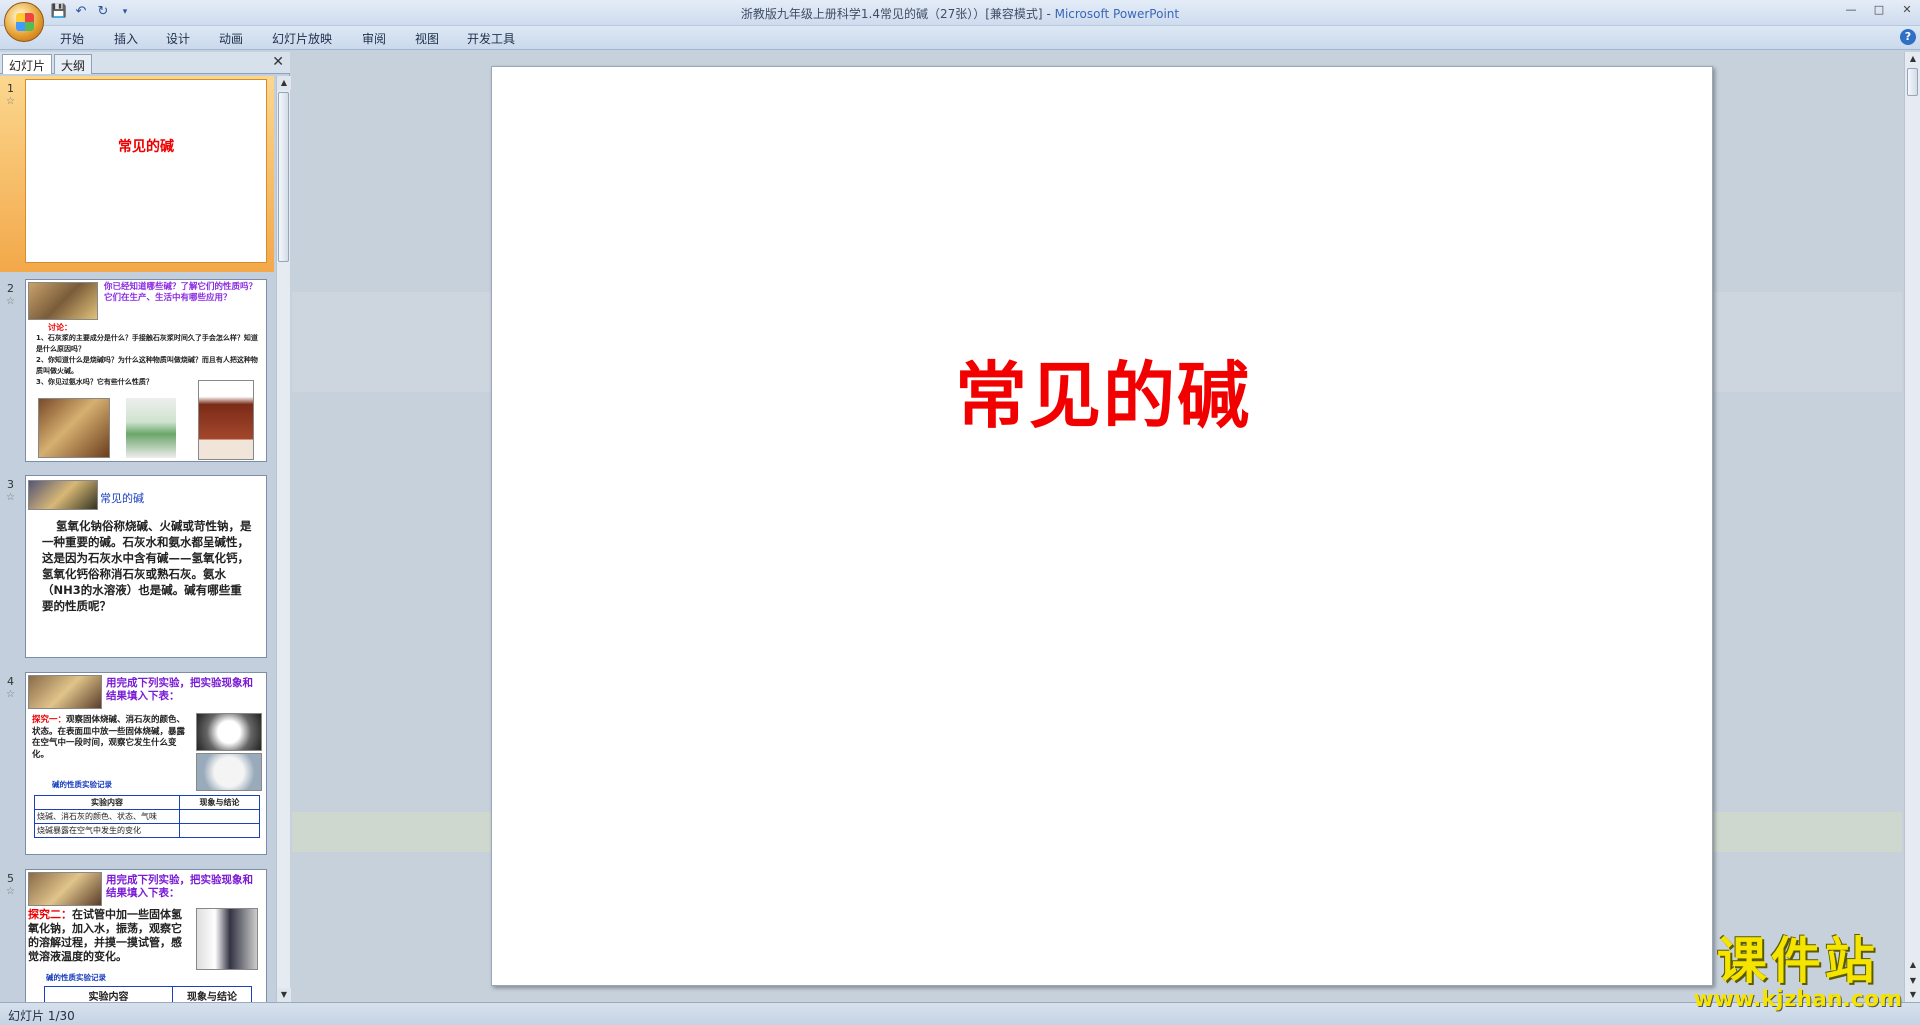  I want to click on tab-review: 审阅, so click(374, 38).